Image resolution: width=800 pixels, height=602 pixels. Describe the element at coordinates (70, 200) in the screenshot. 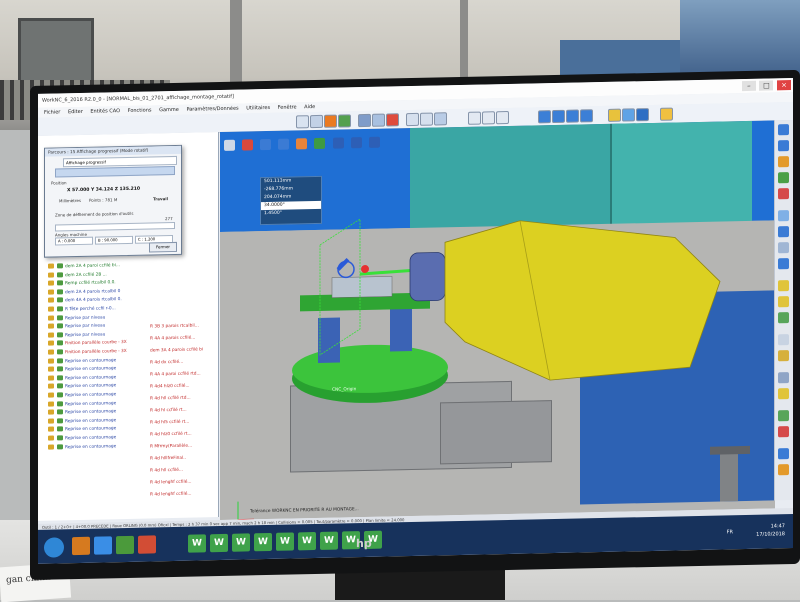

I see `millimetre-label: Millimètres` at that location.